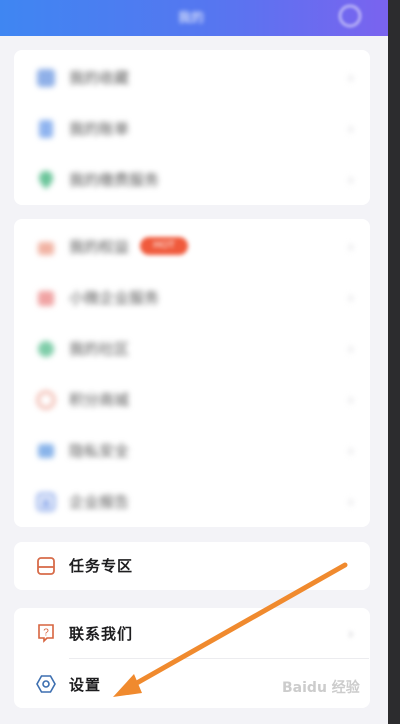  Describe the element at coordinates (394, 362) in the screenshot. I see `scrollbar-strip` at that location.